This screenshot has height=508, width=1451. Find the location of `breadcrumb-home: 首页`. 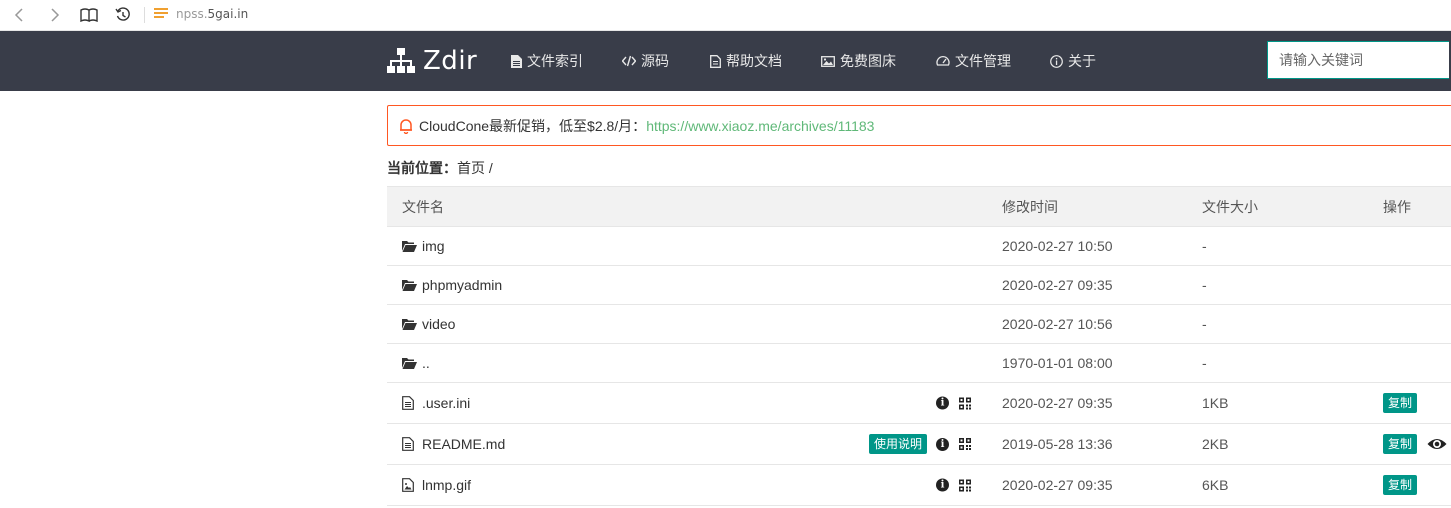

breadcrumb-home: 首页 is located at coordinates (471, 168).